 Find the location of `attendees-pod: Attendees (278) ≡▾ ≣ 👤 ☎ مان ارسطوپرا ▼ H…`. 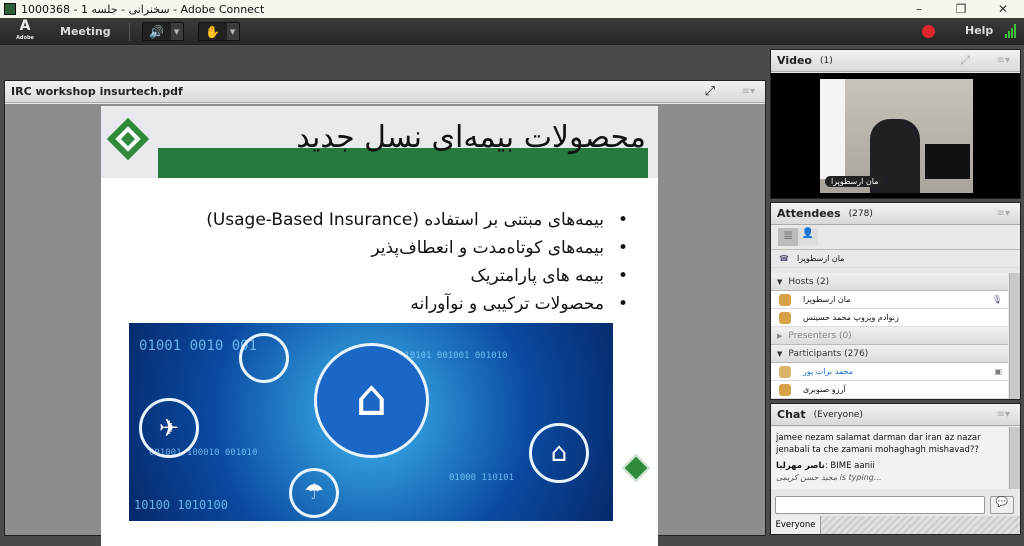

attendees-pod: Attendees (278) ≡▾ ≣ 👤 ☎ مان ارسطوپرا ▼ H… is located at coordinates (895, 301).